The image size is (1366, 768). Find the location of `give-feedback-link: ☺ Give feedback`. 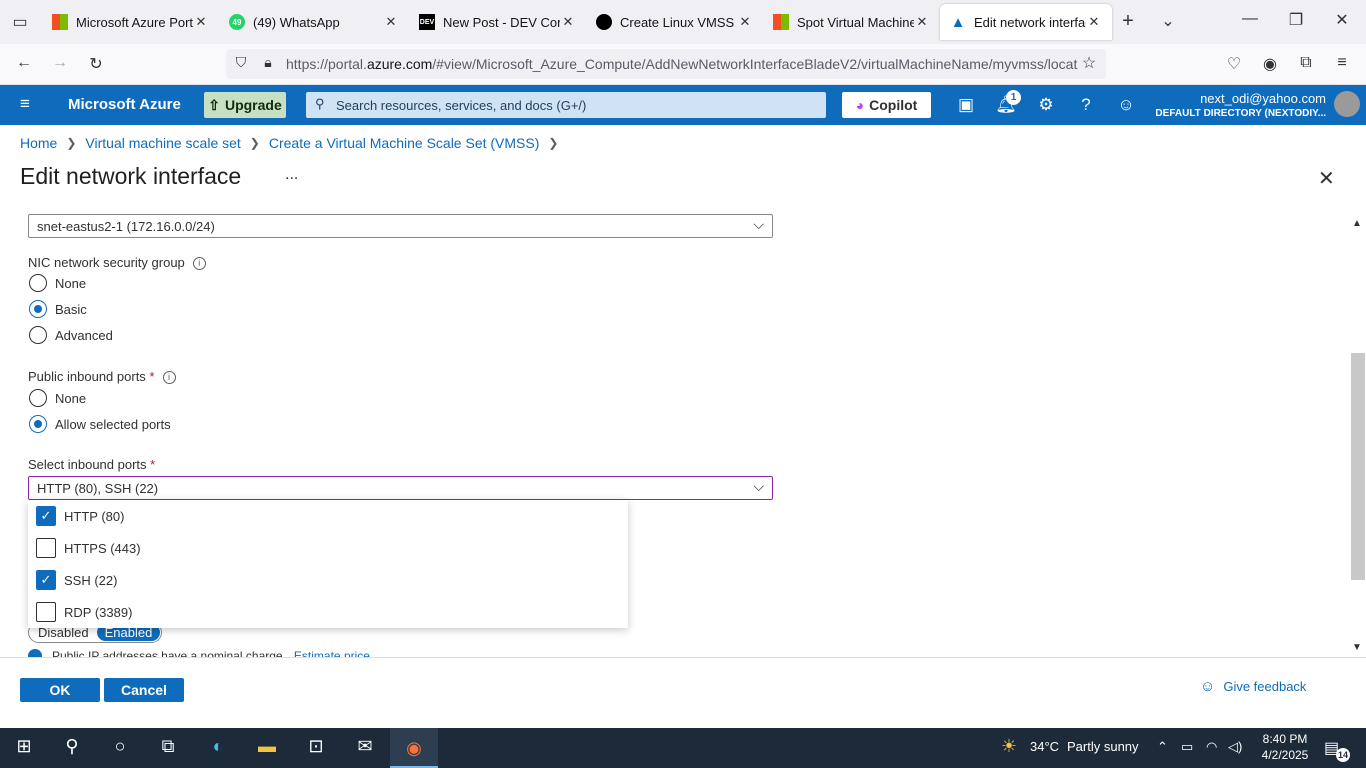

give-feedback-link: ☺ Give feedback is located at coordinates (1253, 686).